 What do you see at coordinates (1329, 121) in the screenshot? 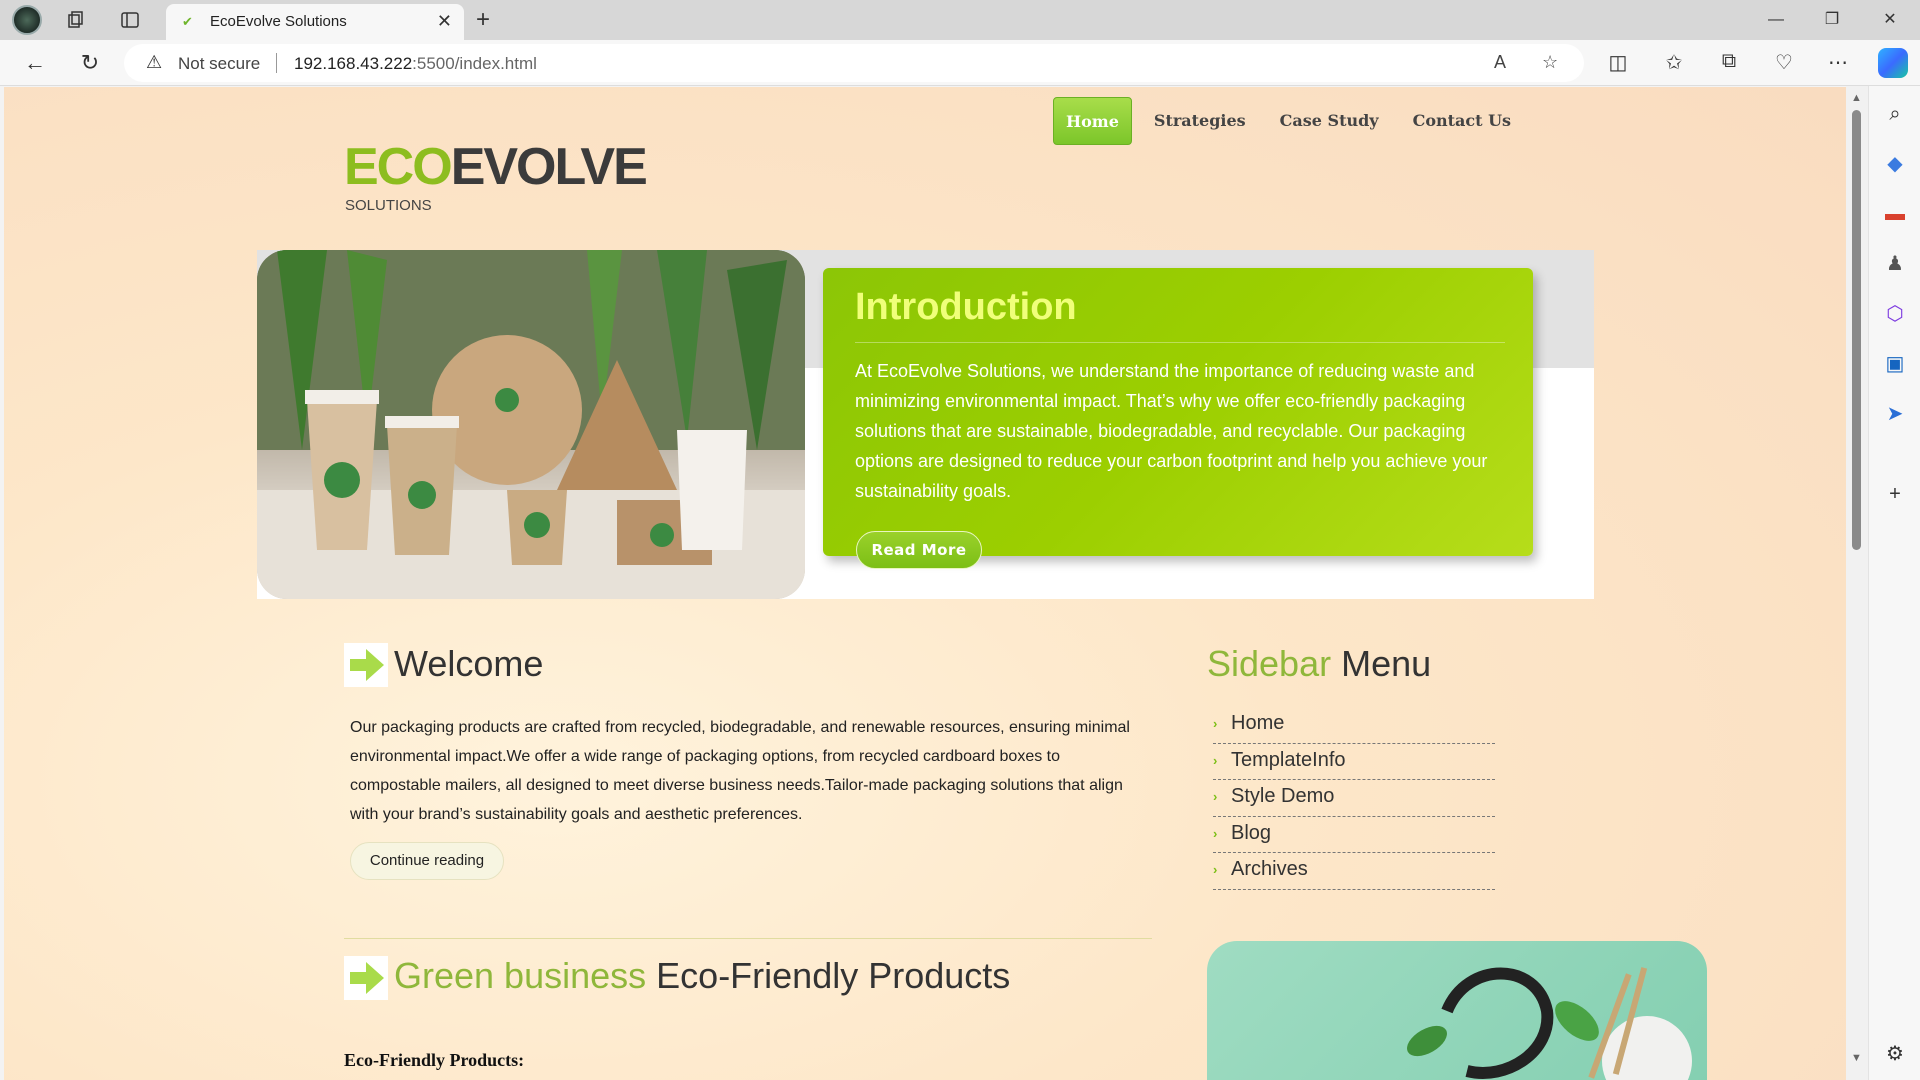
I see `nav-case-study: Case Study` at bounding box center [1329, 121].